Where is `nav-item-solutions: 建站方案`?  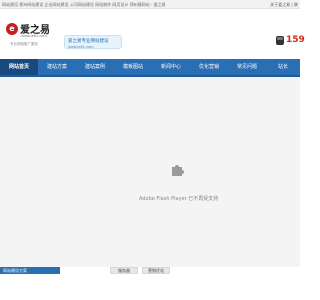 nav-item-solutions: 建站方案 is located at coordinates (57, 67).